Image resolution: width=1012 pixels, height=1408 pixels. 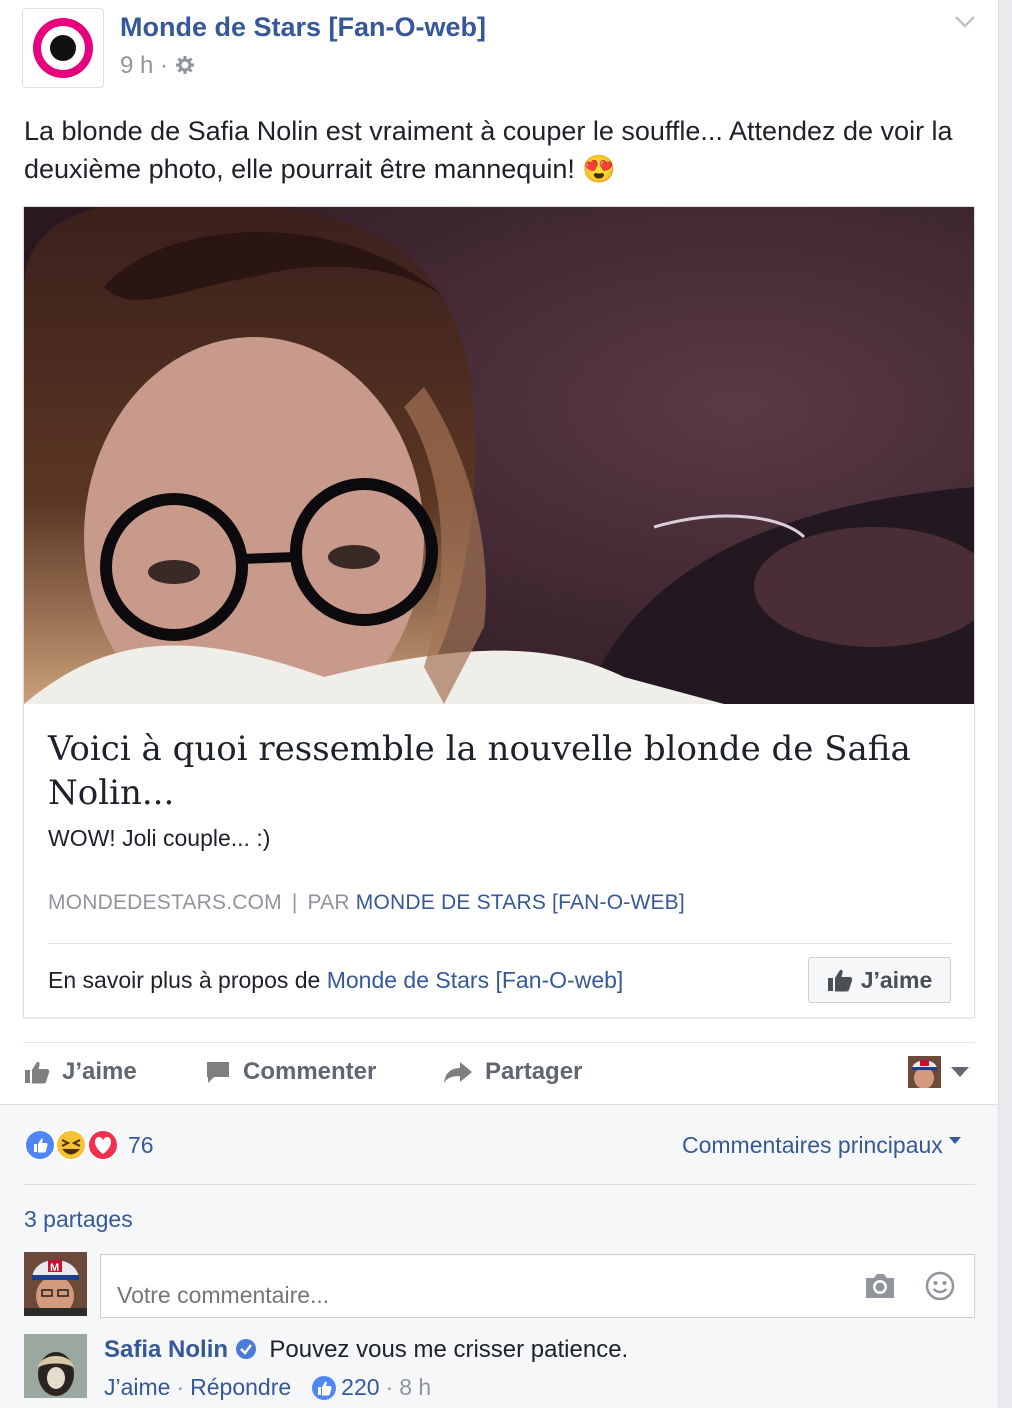 I want to click on actions-divider, so click(x=499, y=1042).